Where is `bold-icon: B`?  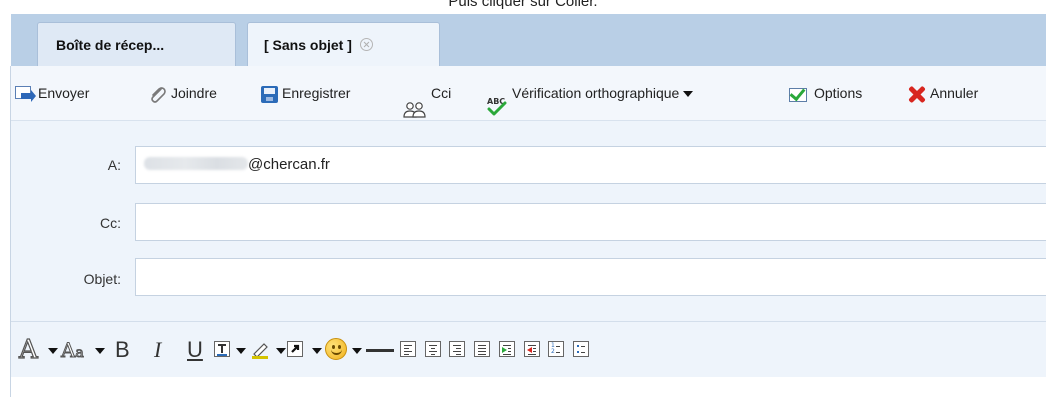
bold-icon: B is located at coordinates (122, 349).